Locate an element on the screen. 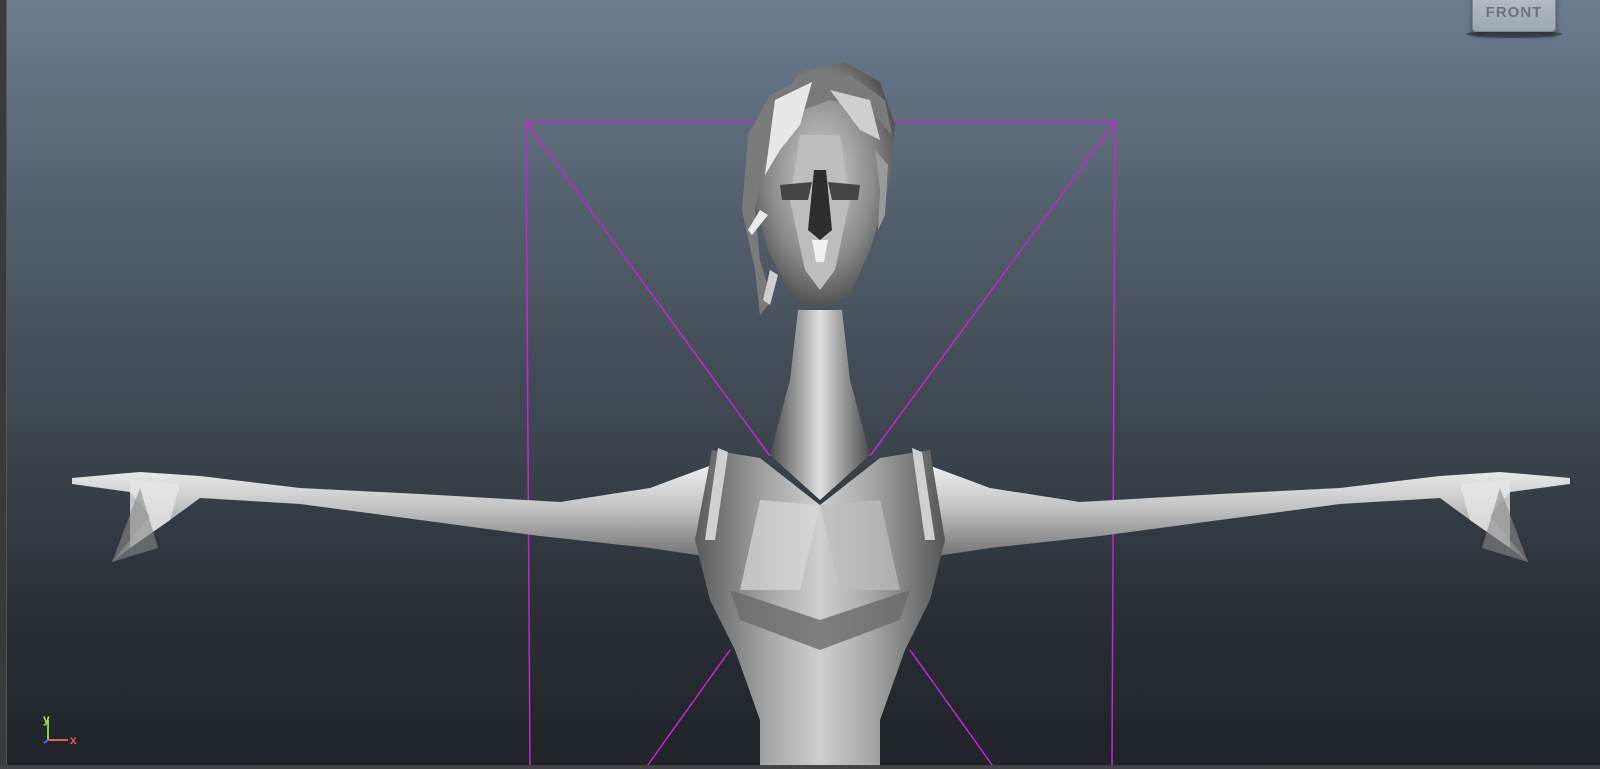  axis-y-label: y is located at coordinates (46, 719).